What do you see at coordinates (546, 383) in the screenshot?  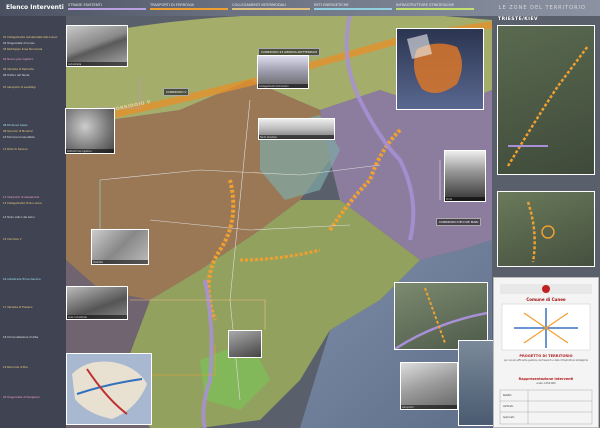 I see `scale-text: scala 1:250.000` at bounding box center [546, 383].